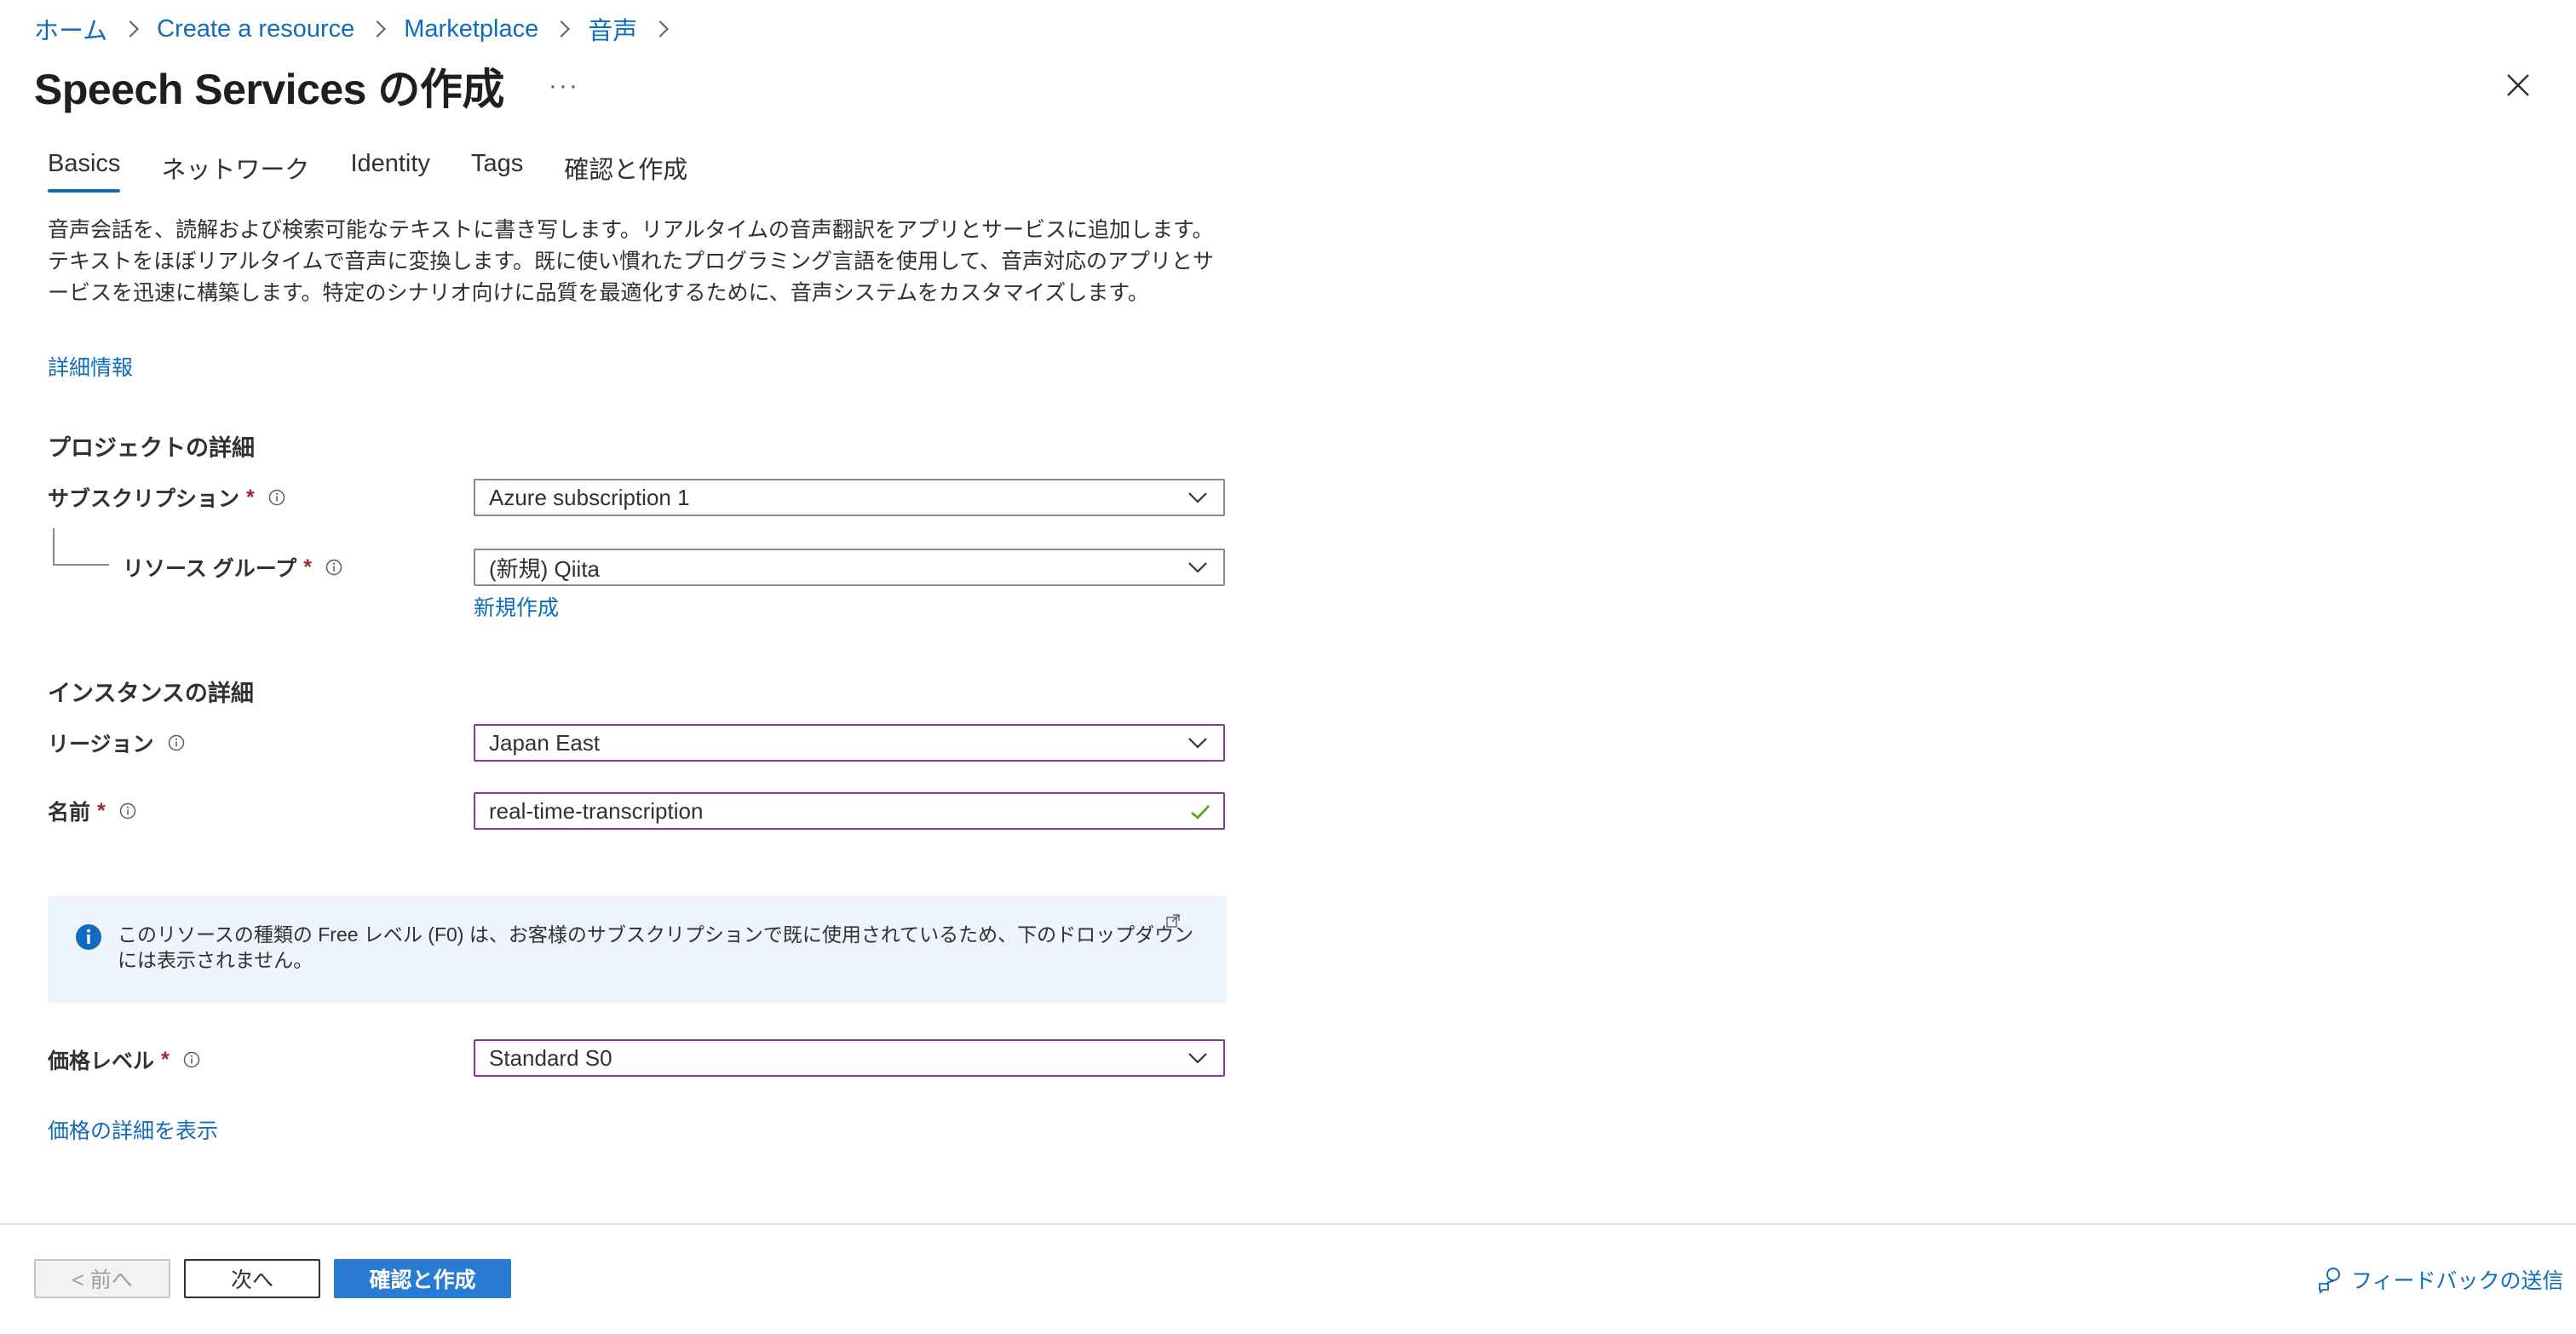 Image resolution: width=2576 pixels, height=1334 pixels. Describe the element at coordinates (2458, 1281) in the screenshot. I see `feedback-label: フィードバックの送信` at that location.